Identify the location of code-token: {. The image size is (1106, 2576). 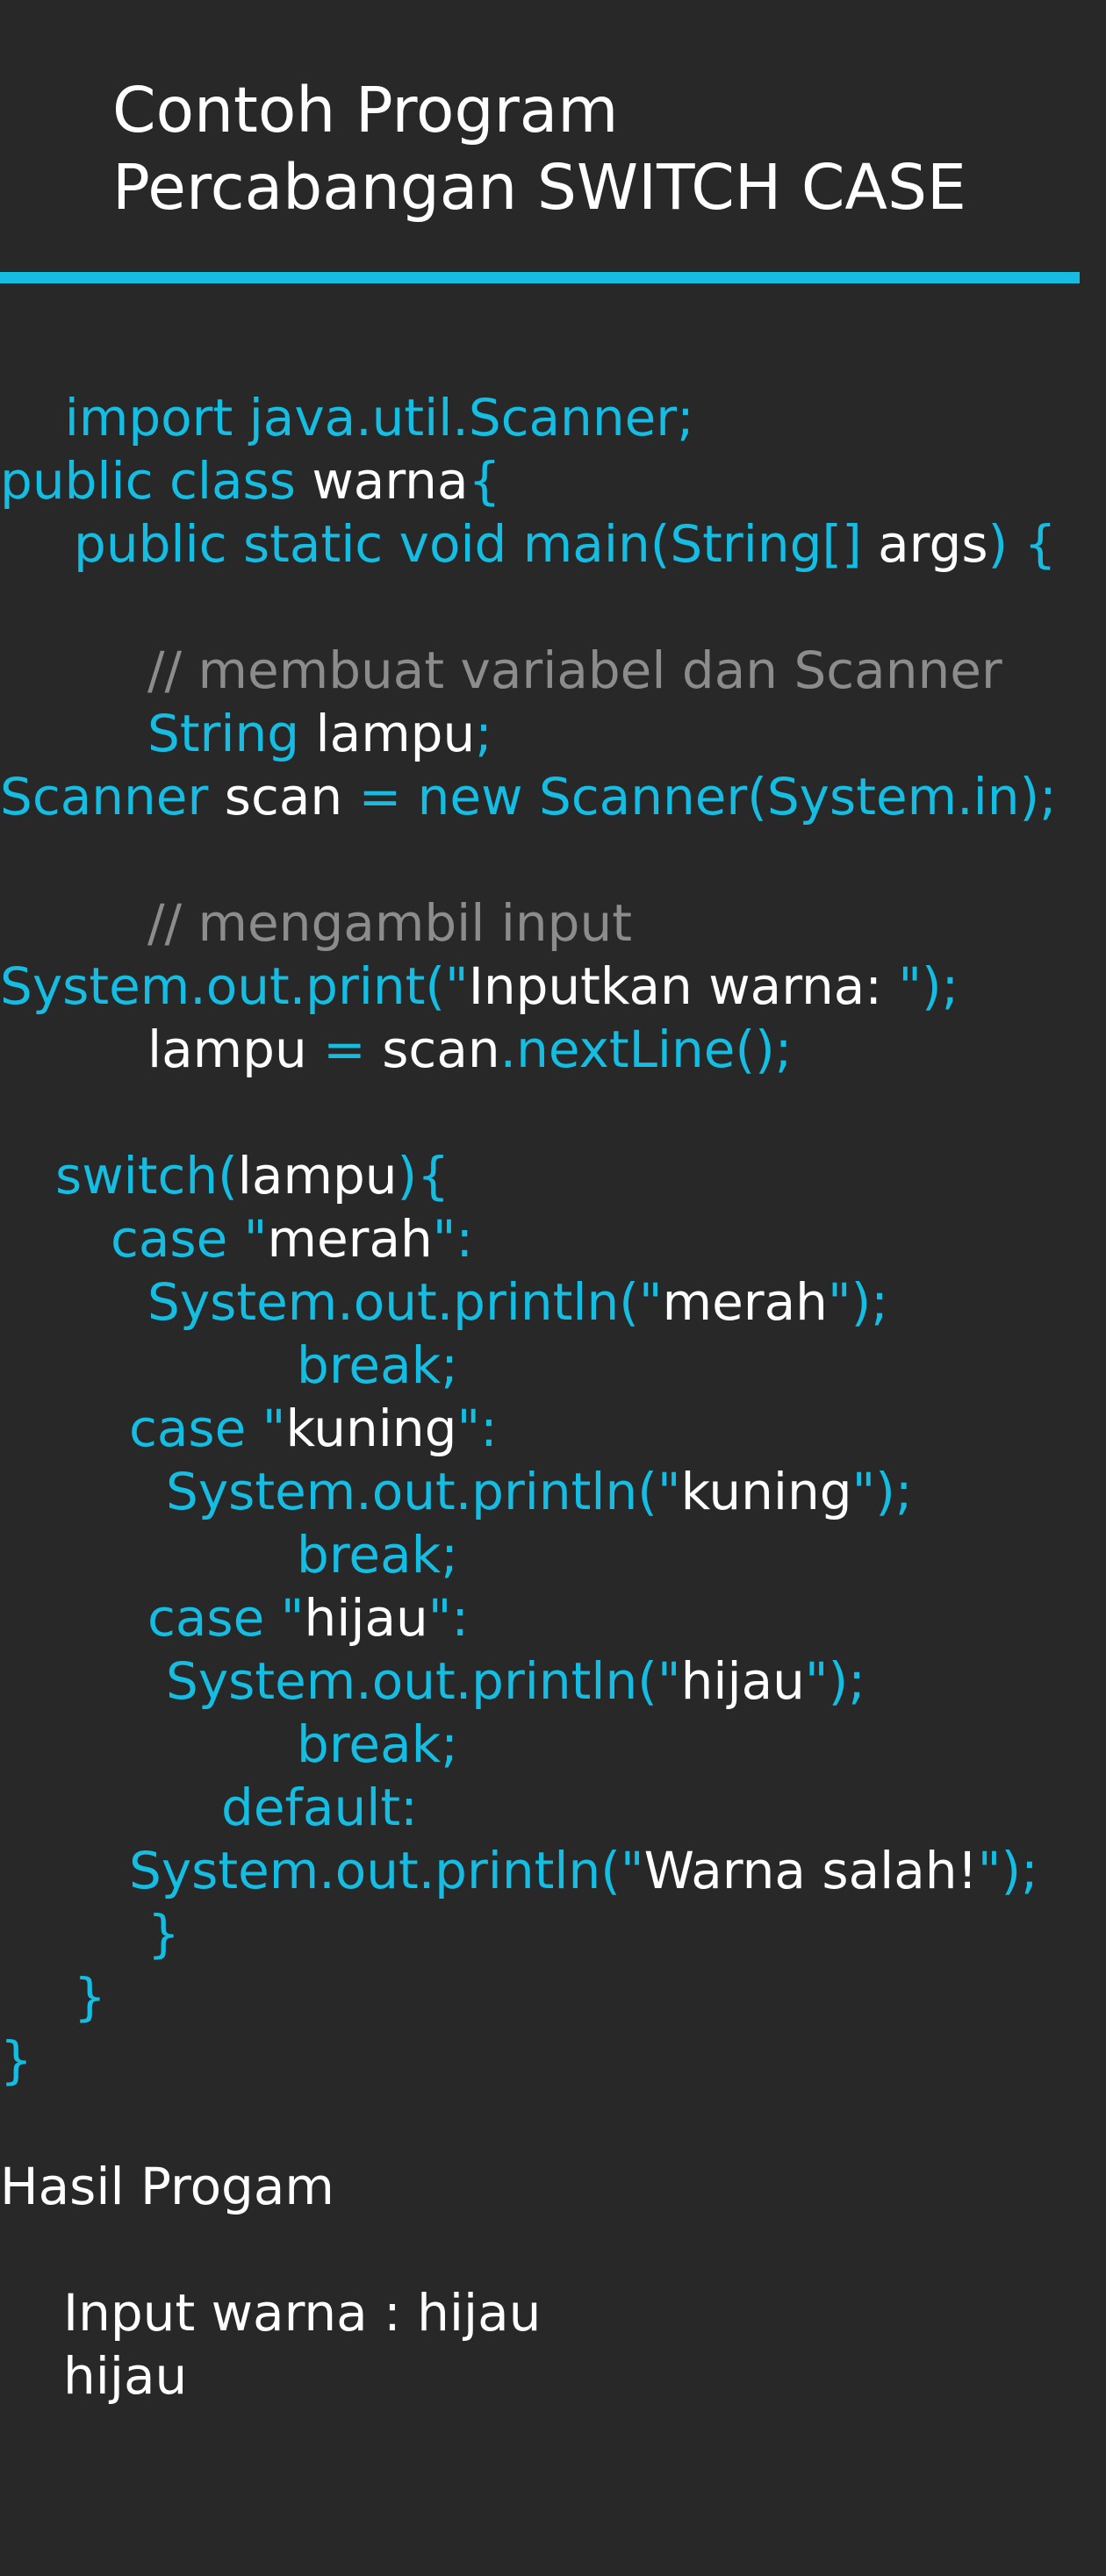
(485, 481).